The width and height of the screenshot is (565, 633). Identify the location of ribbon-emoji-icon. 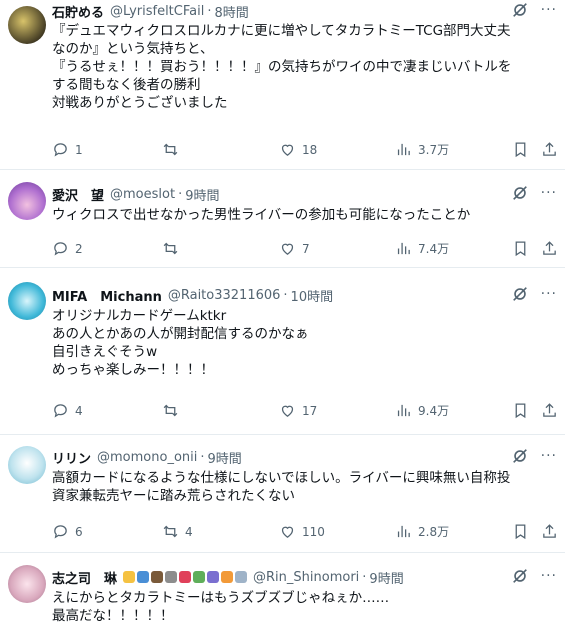
(185, 577).